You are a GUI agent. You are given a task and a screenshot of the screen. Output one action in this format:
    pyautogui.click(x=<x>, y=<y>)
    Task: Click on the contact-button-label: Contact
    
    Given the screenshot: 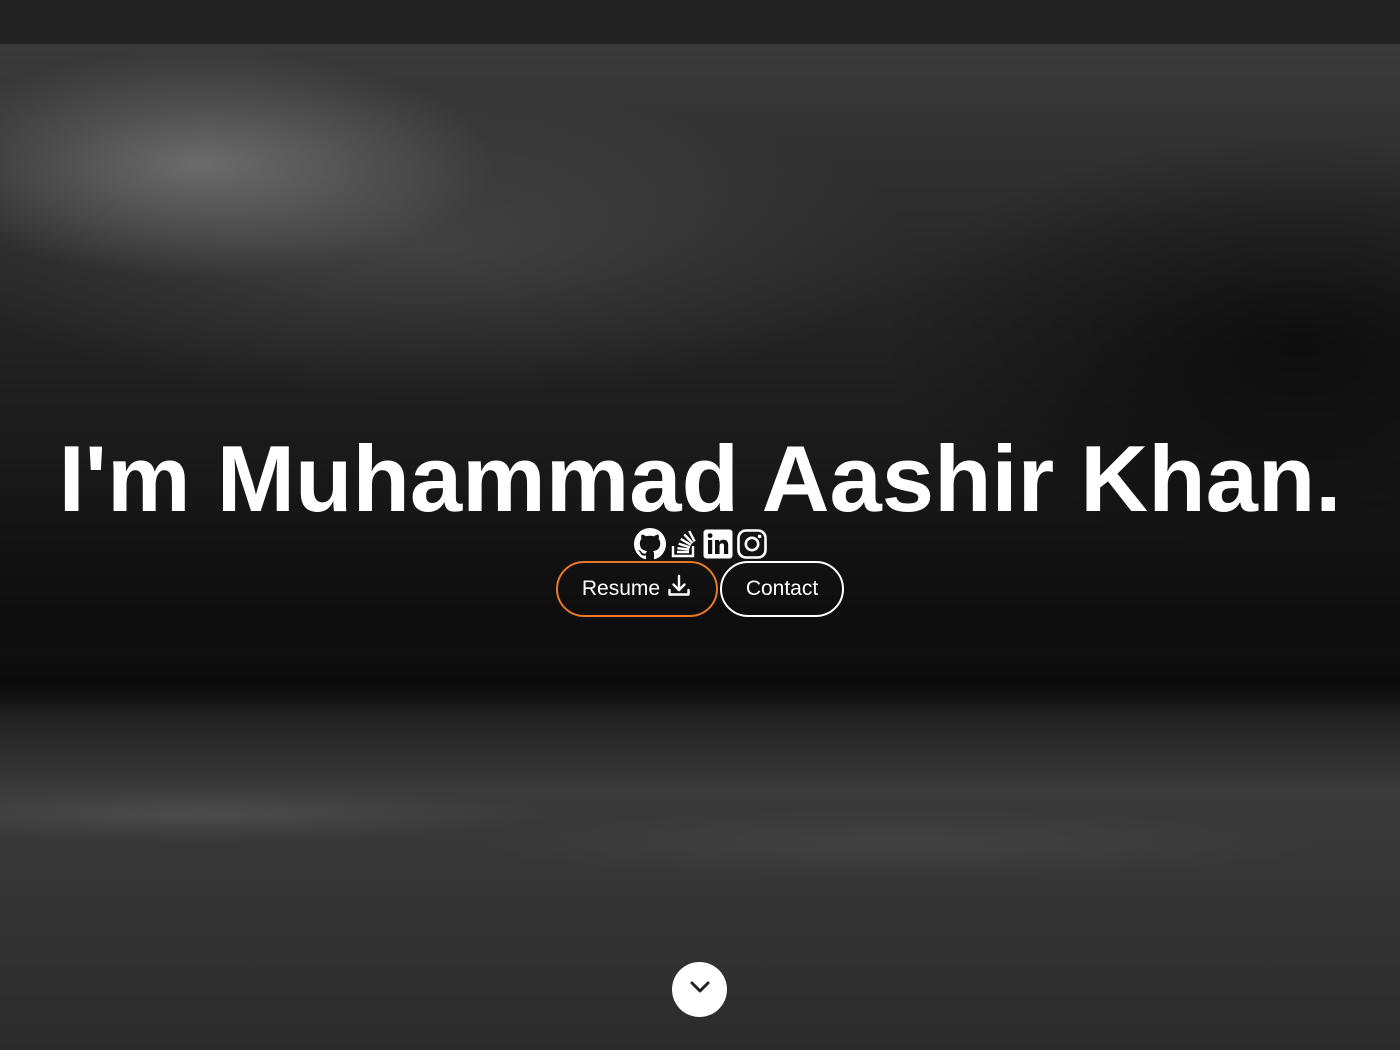 What is the action you would take?
    pyautogui.click(x=782, y=588)
    